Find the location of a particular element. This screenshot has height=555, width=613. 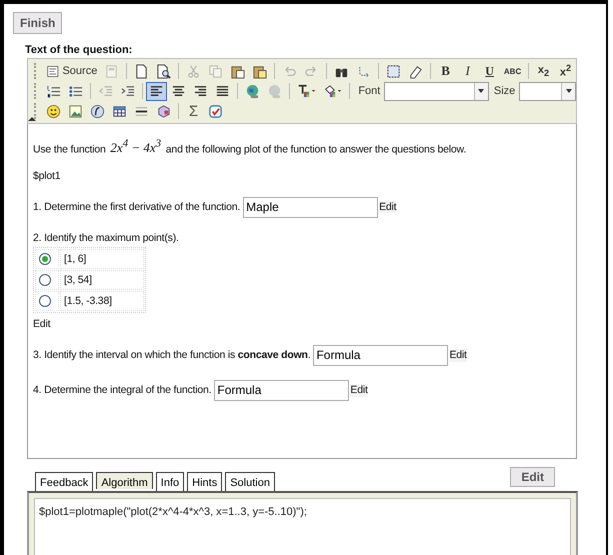

option-label: [1, 6] is located at coordinates (102, 259).